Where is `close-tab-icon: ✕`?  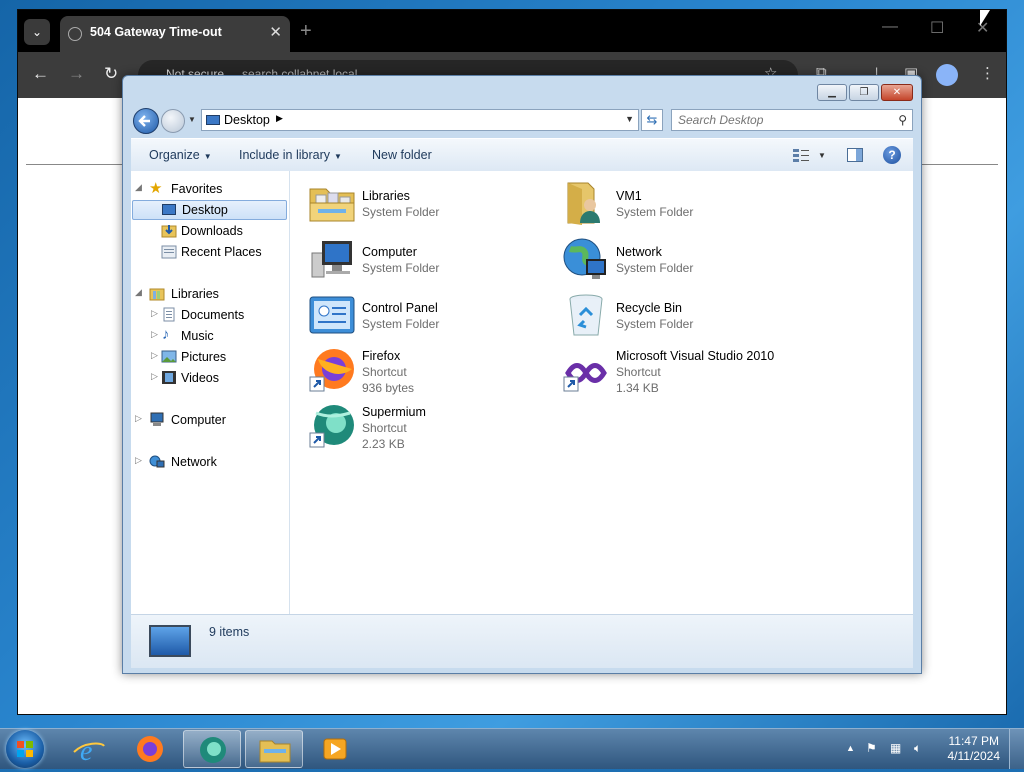
close-tab-icon: ✕ is located at coordinates (275, 32).